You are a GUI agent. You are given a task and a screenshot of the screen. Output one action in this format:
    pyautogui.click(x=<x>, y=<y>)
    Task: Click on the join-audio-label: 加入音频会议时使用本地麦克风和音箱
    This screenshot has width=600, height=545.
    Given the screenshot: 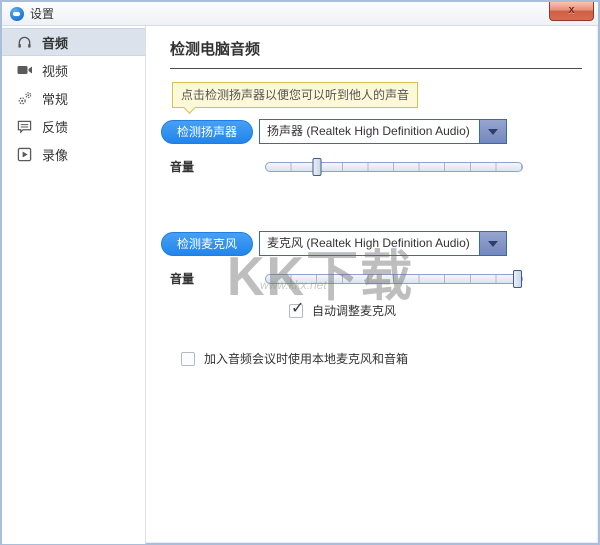 What is the action you would take?
    pyautogui.click(x=306, y=358)
    